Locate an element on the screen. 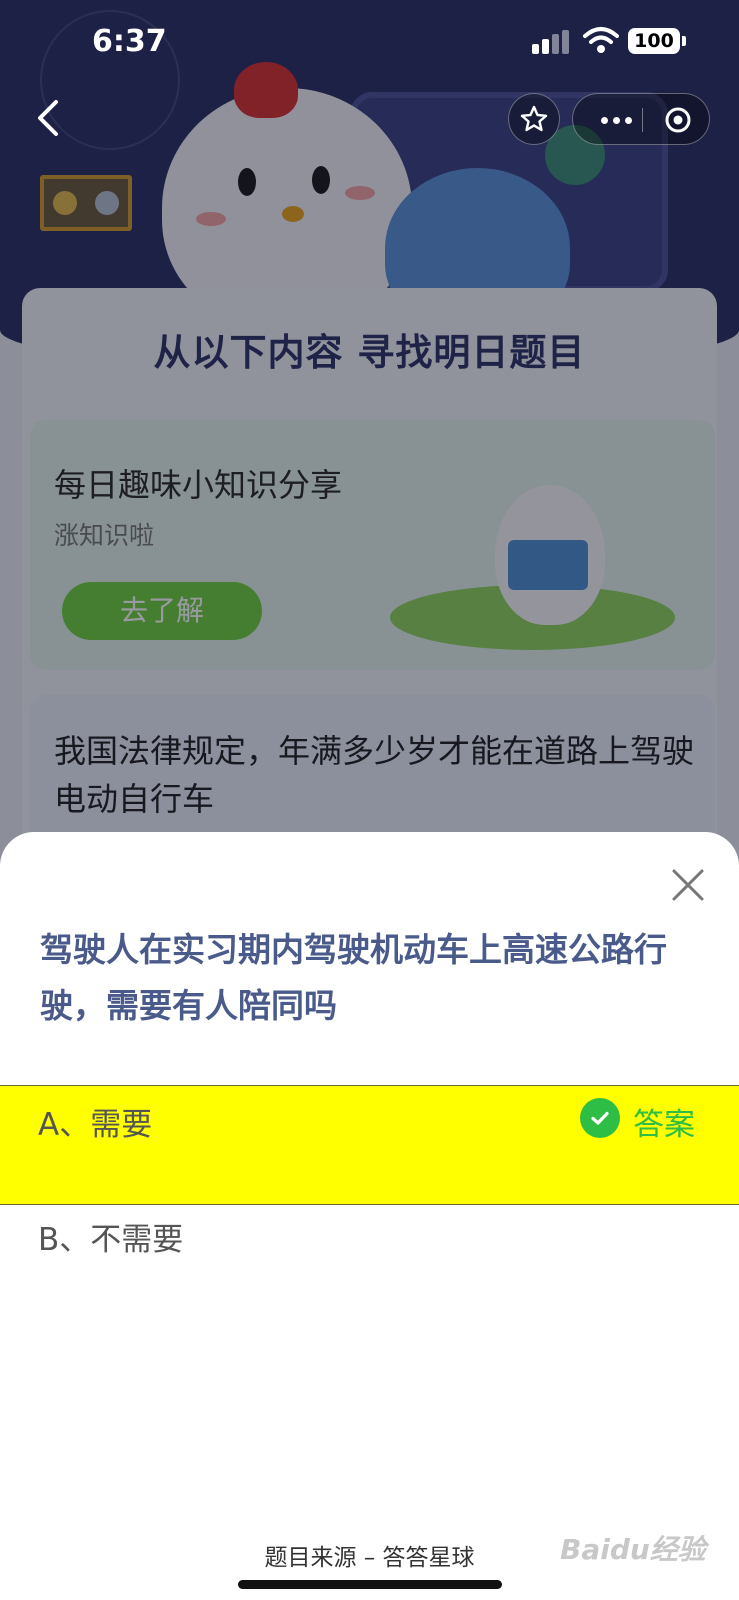 The height and width of the screenshot is (1600, 739). wifi-icon is located at coordinates (601, 40).